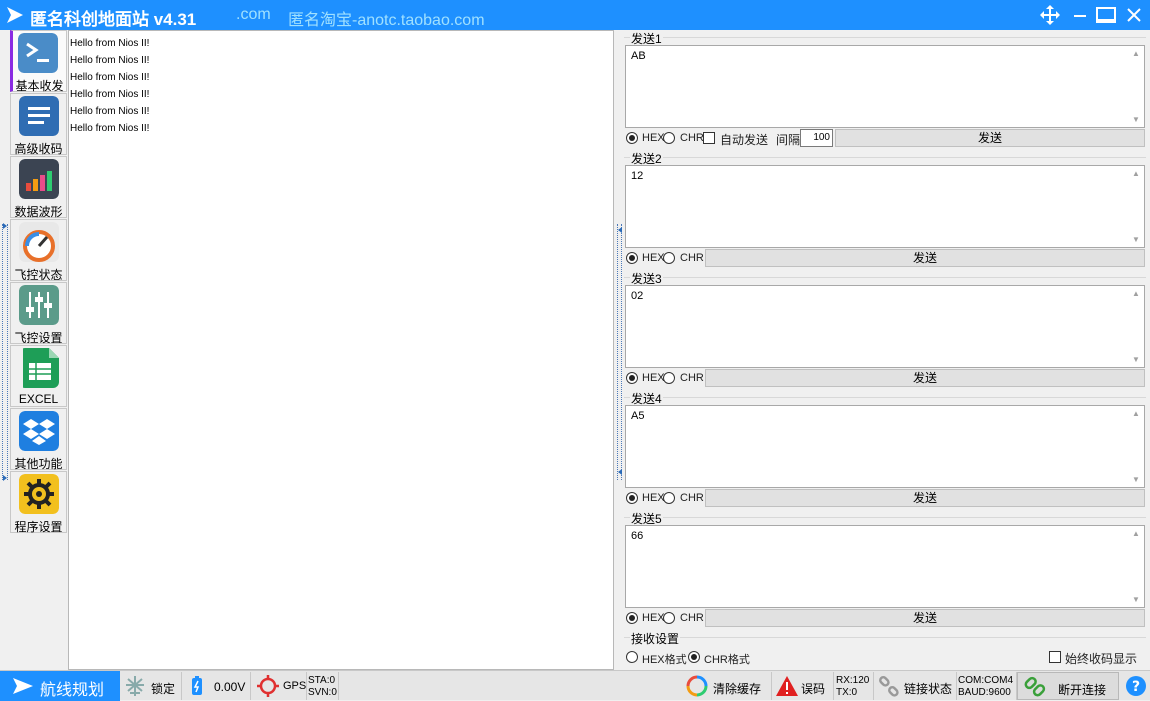  Describe the element at coordinates (813, 689) in the screenshot. I see `error-code-label: 误码` at that location.